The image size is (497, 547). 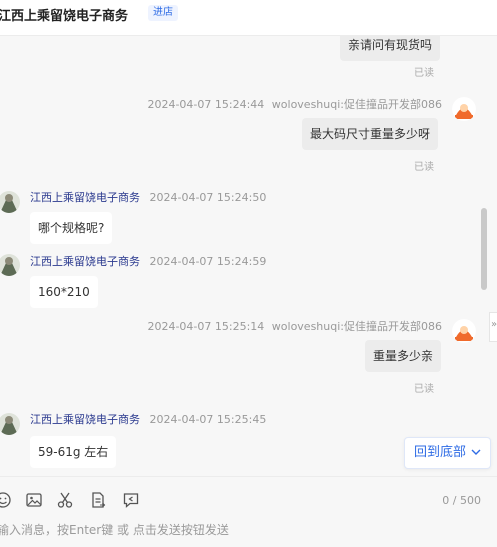 I want to click on message-bubble-other: 哪个规格呢?, so click(x=71, y=228).